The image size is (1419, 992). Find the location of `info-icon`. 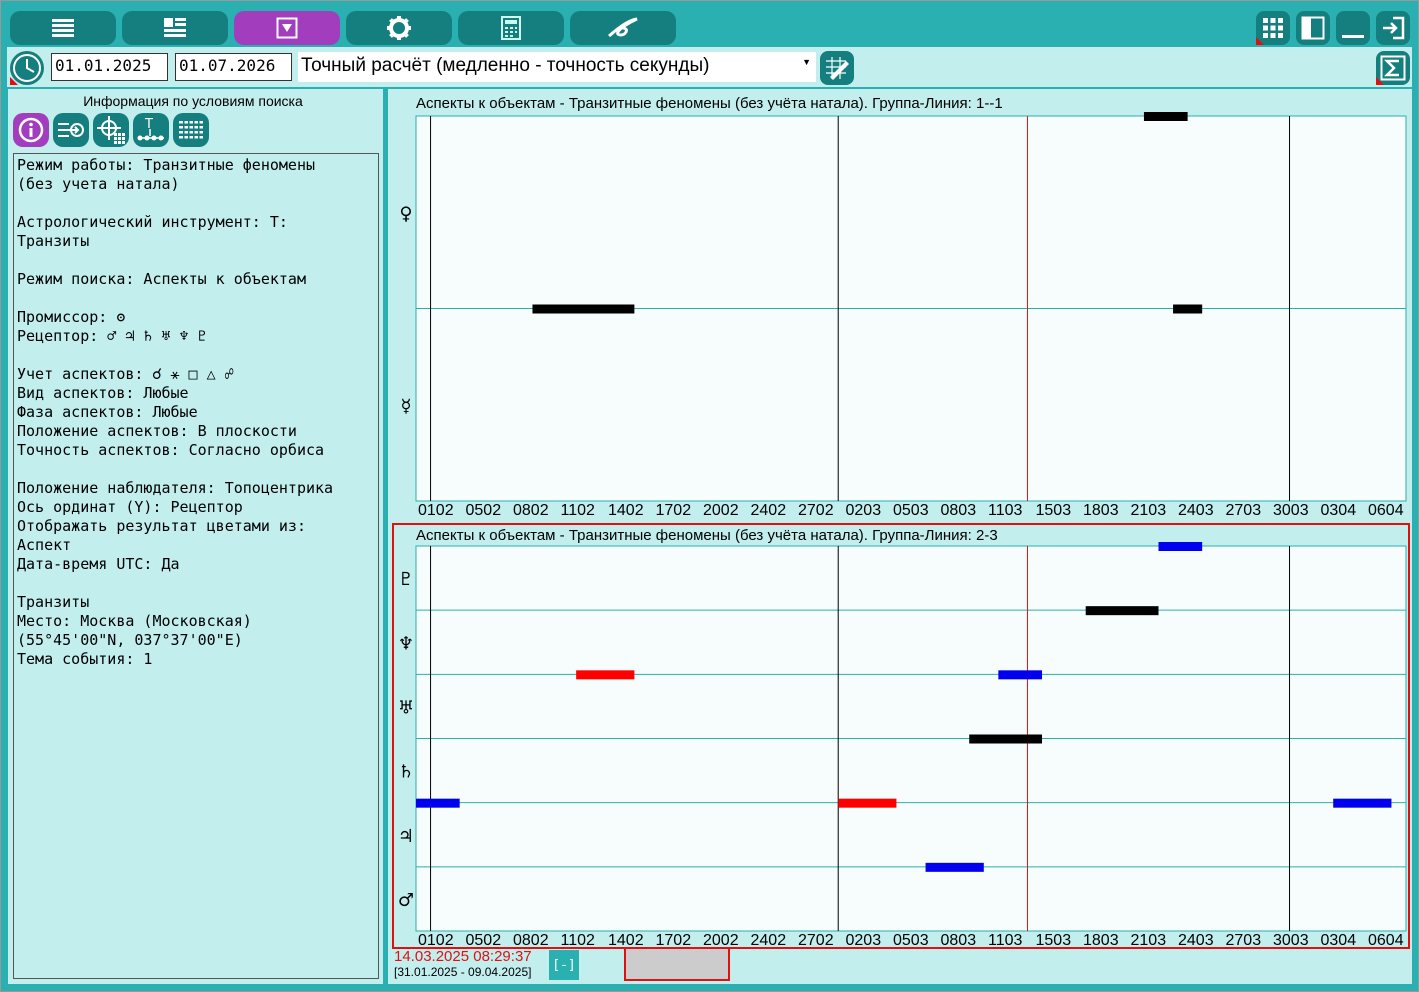

info-icon is located at coordinates (31, 130).